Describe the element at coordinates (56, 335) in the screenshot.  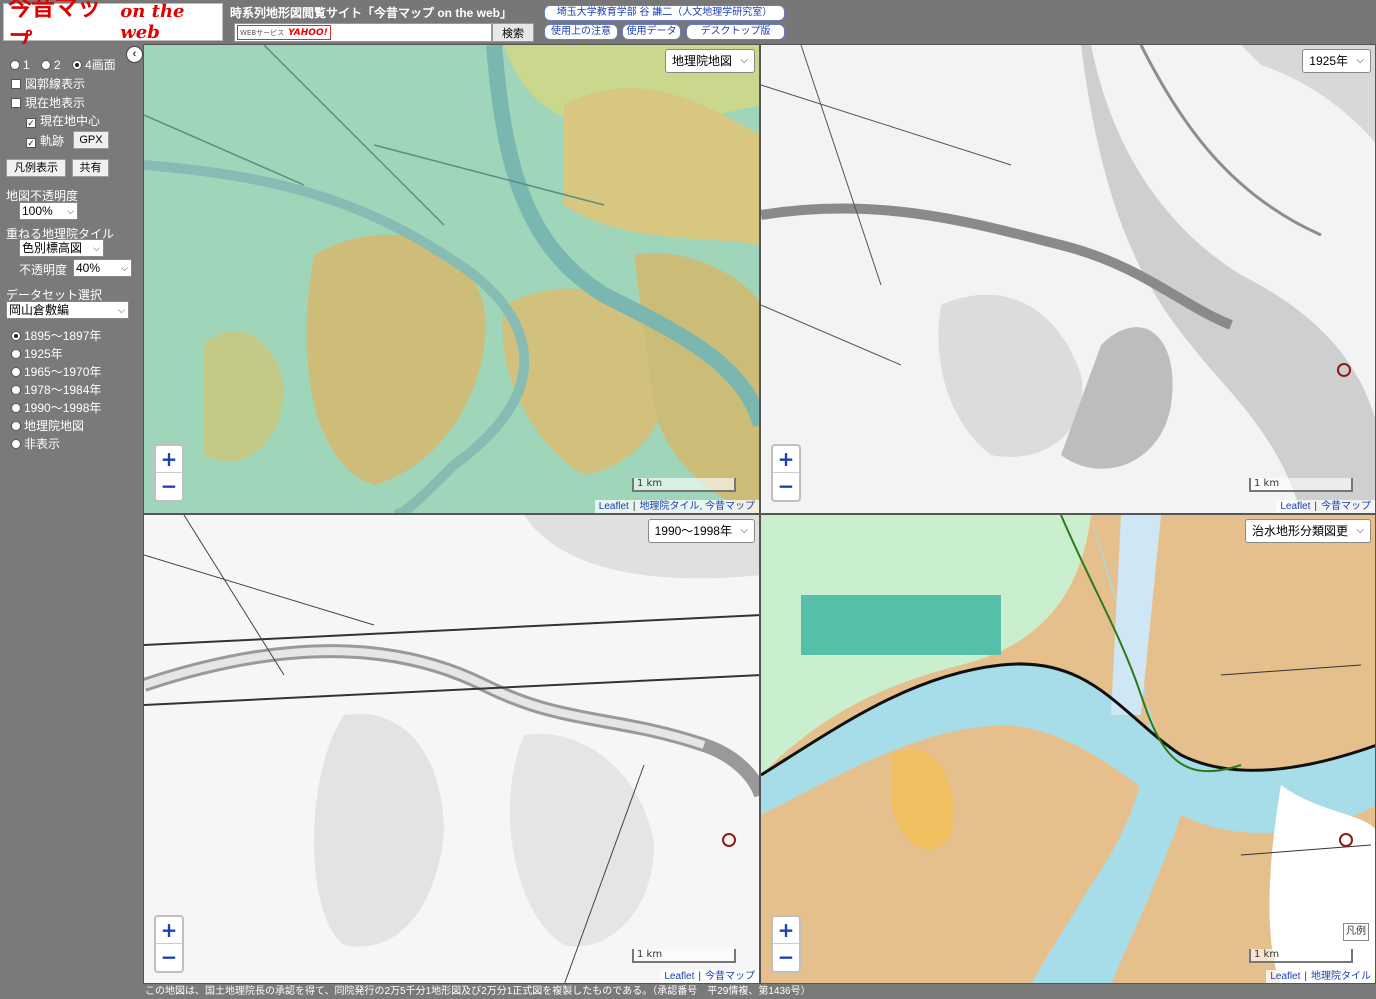
I see `era-option: 1895～1897年` at that location.